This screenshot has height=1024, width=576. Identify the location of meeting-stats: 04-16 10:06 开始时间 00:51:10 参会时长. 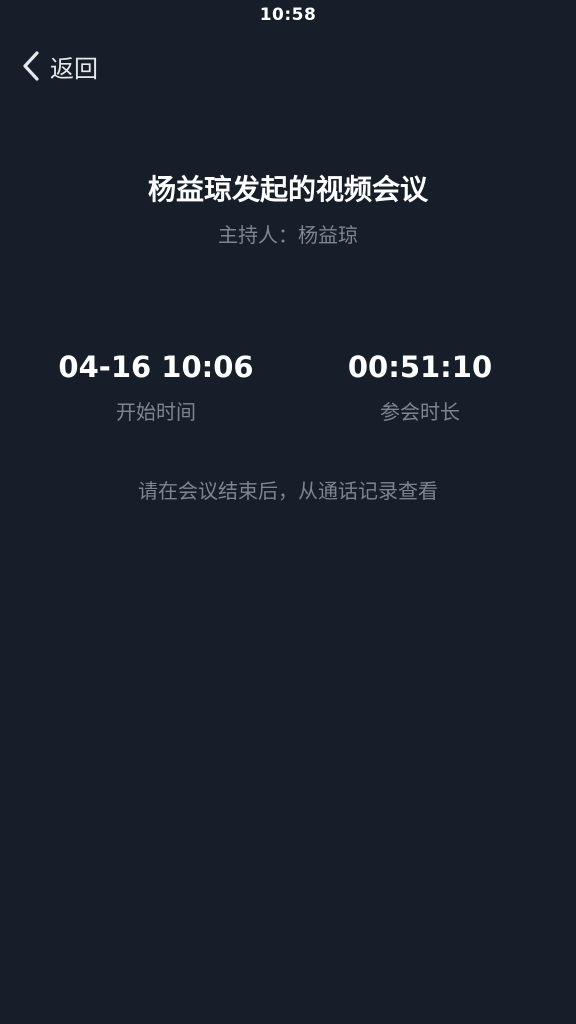
(288, 391).